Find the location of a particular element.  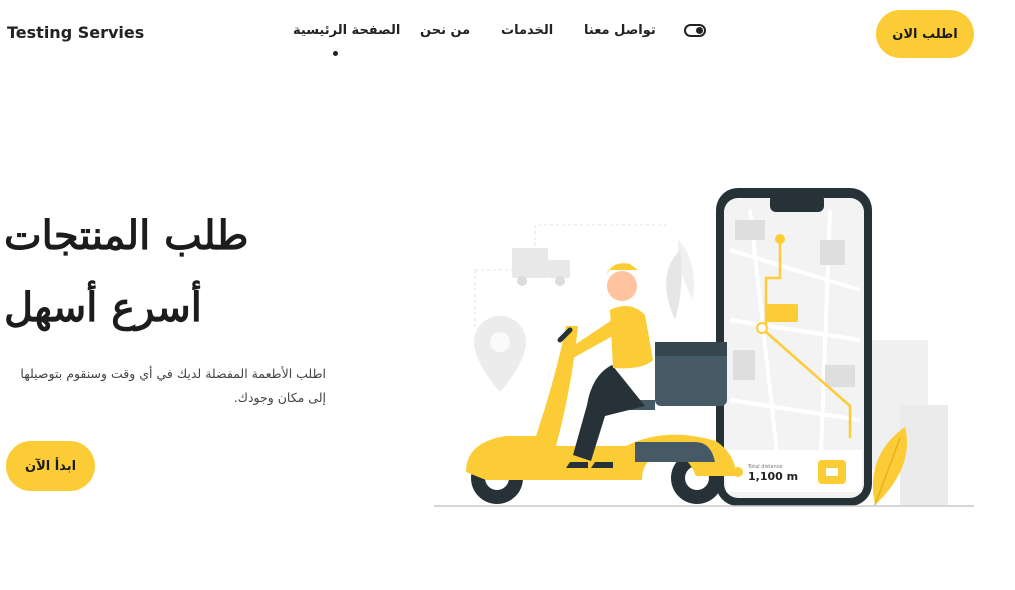

nav-contact: تواصل معنا is located at coordinates (620, 30).